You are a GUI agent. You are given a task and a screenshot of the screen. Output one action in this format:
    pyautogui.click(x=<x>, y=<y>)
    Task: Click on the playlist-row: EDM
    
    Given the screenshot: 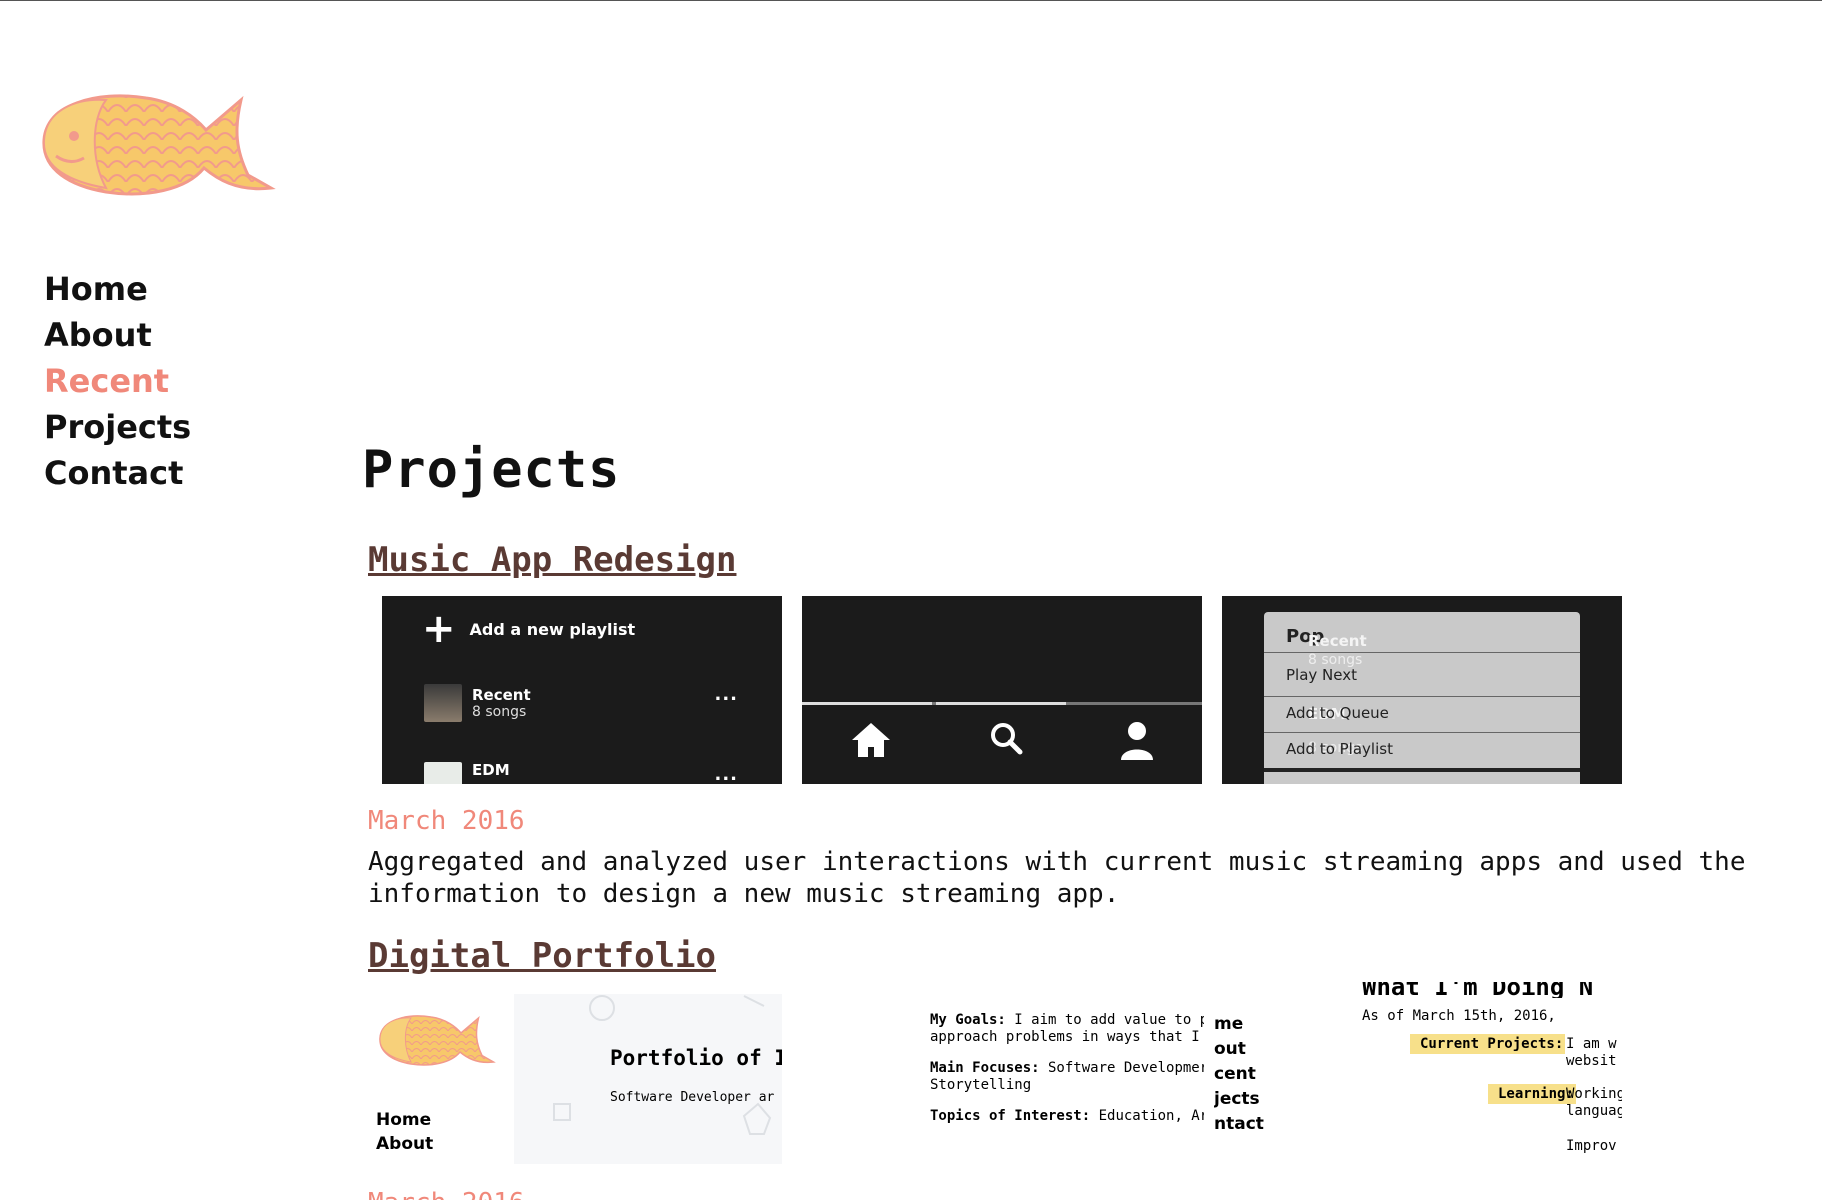 What is the action you would take?
    pyautogui.click(x=467, y=772)
    